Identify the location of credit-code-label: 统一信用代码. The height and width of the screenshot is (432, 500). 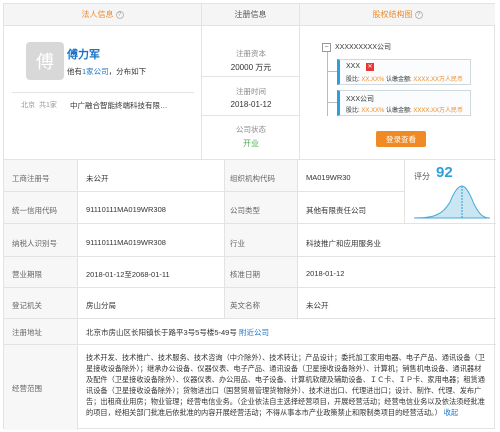
(34, 210).